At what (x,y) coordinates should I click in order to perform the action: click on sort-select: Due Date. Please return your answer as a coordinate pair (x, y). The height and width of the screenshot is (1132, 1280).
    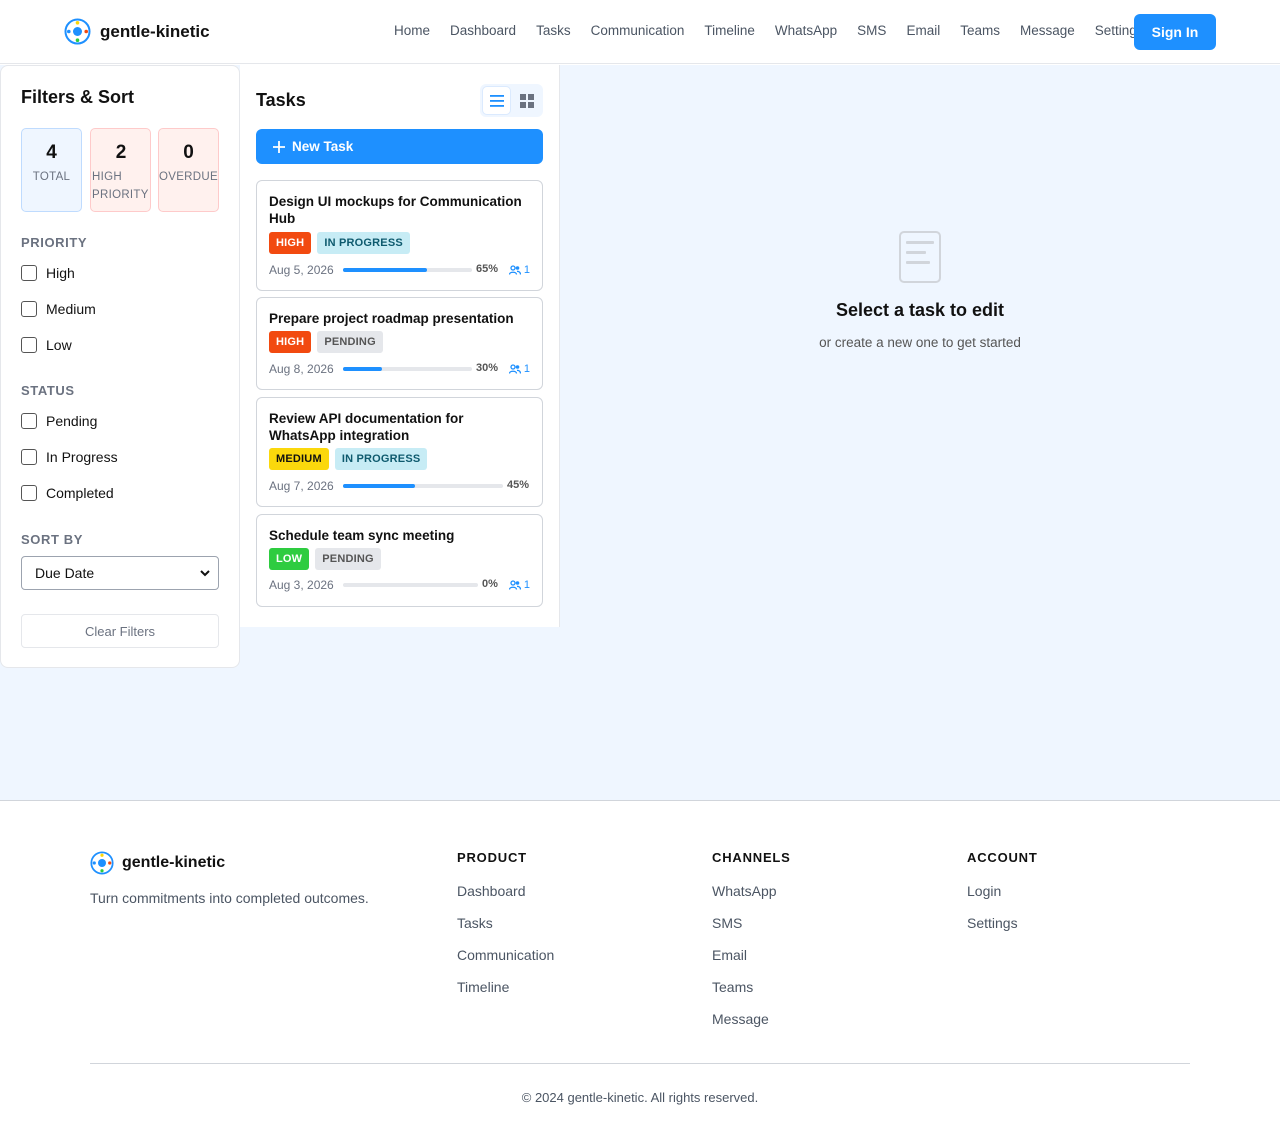
    Looking at the image, I should click on (120, 573).